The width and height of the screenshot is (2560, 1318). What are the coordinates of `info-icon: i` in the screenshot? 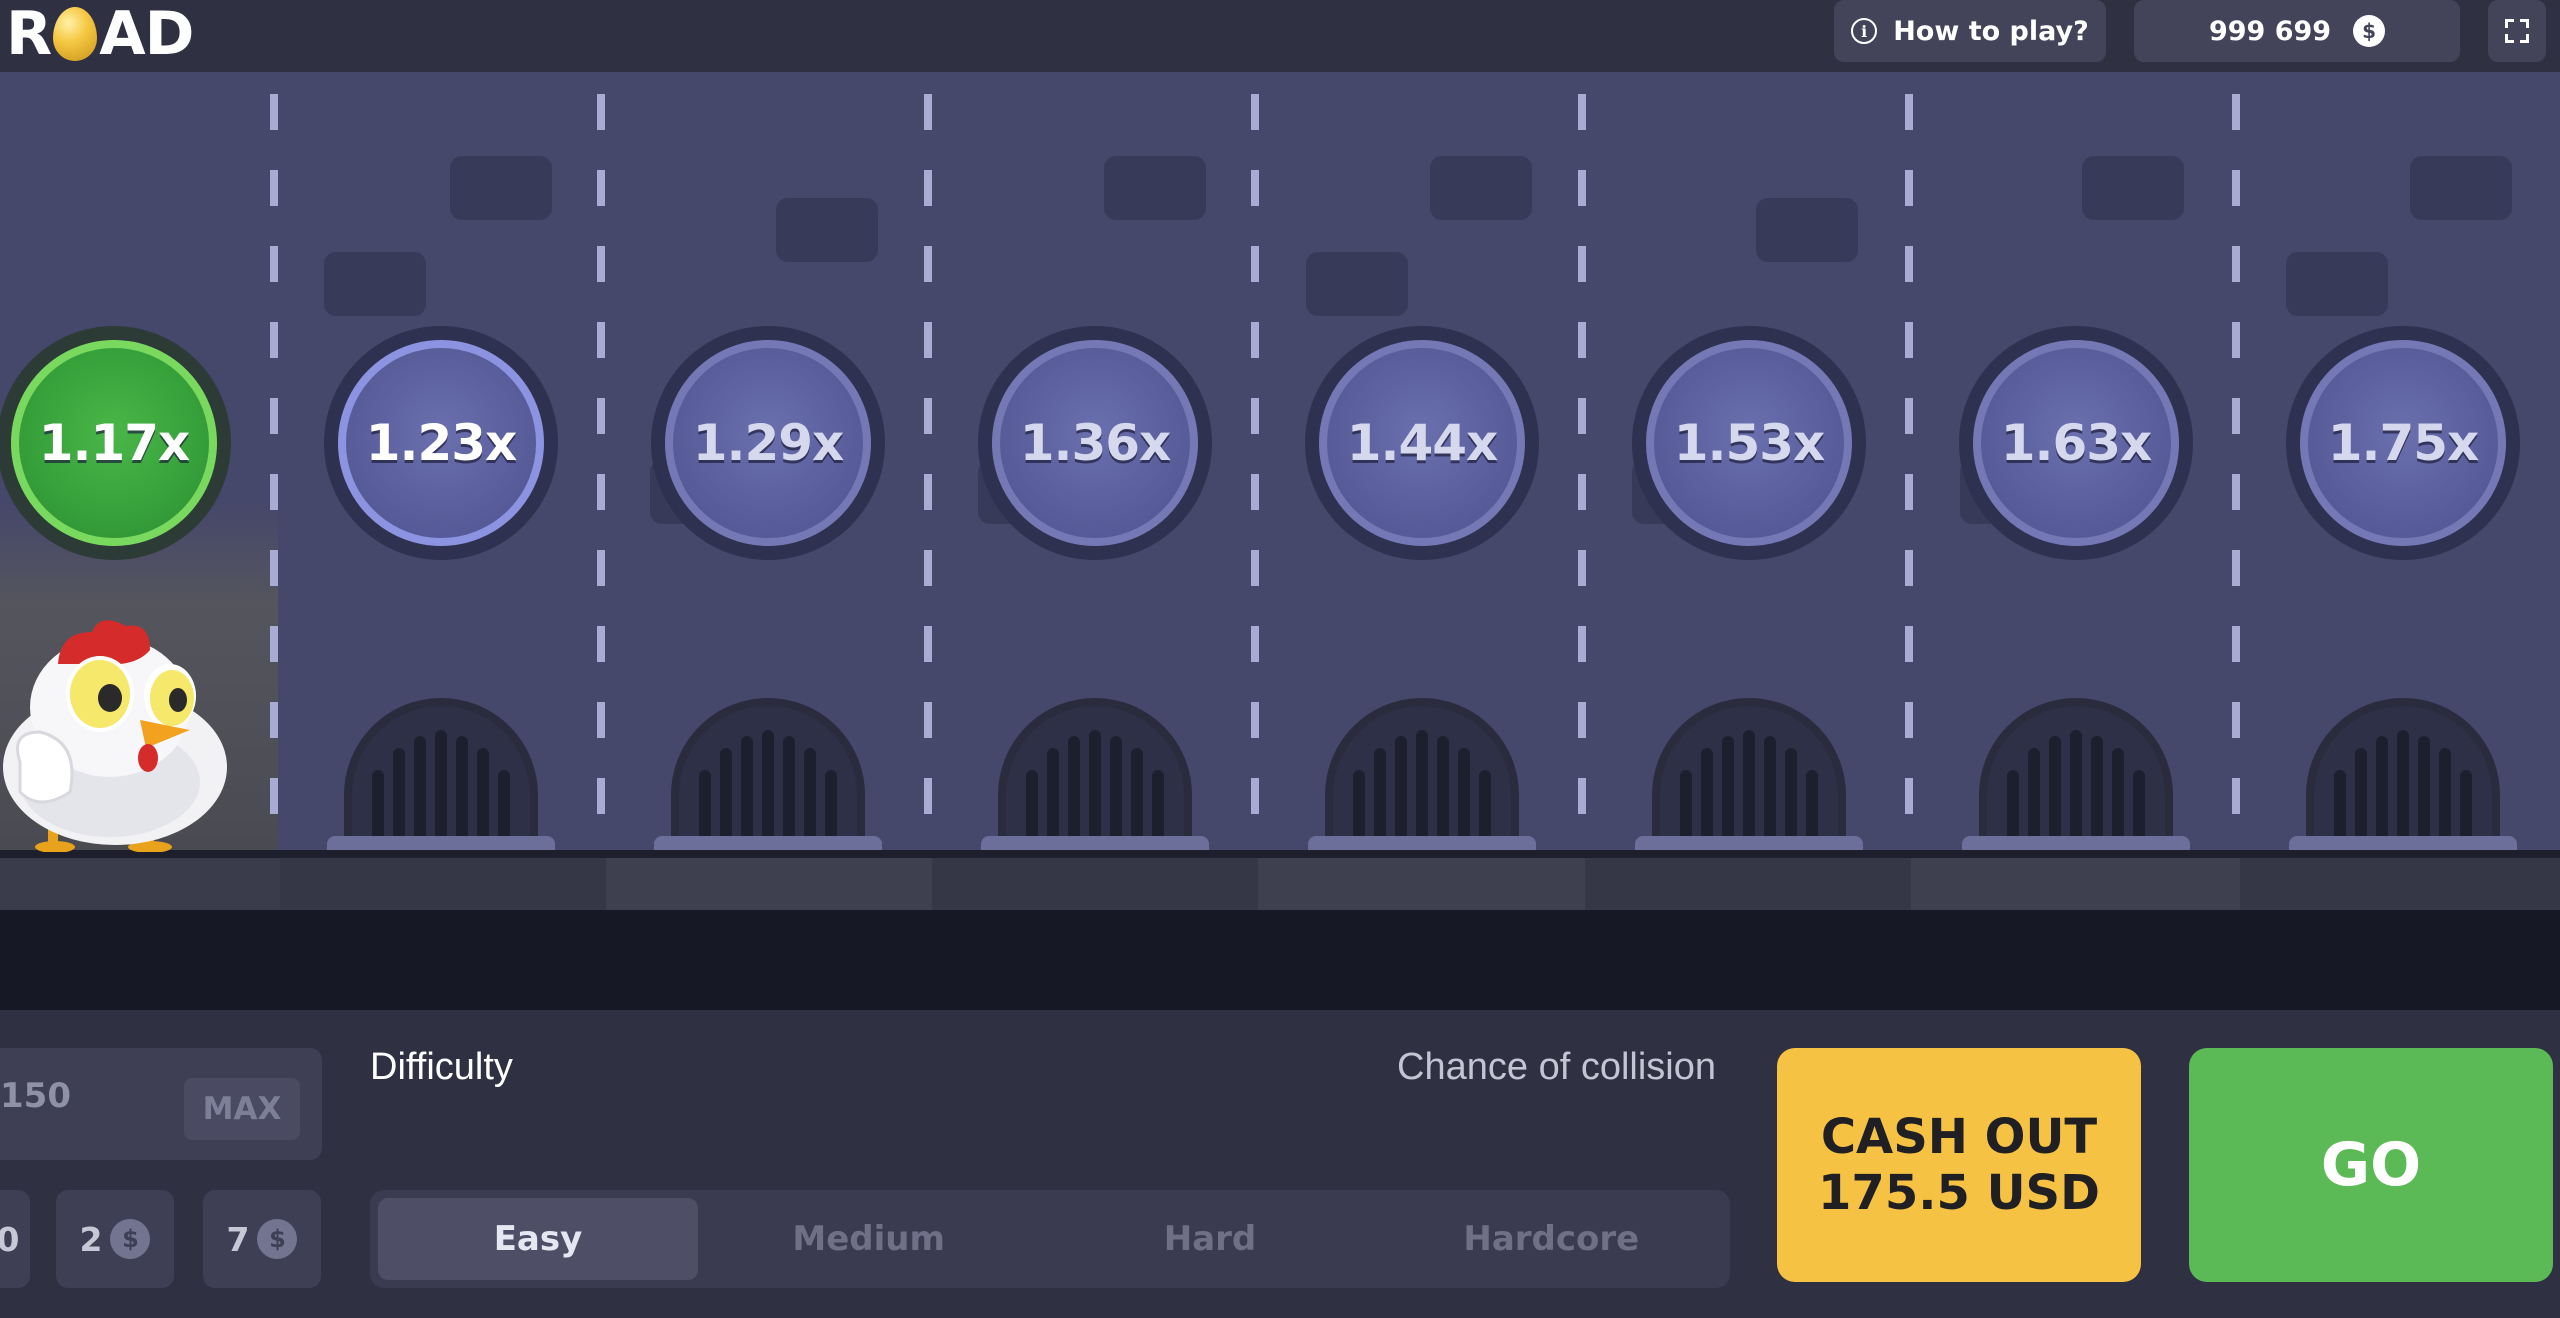 It's located at (1864, 31).